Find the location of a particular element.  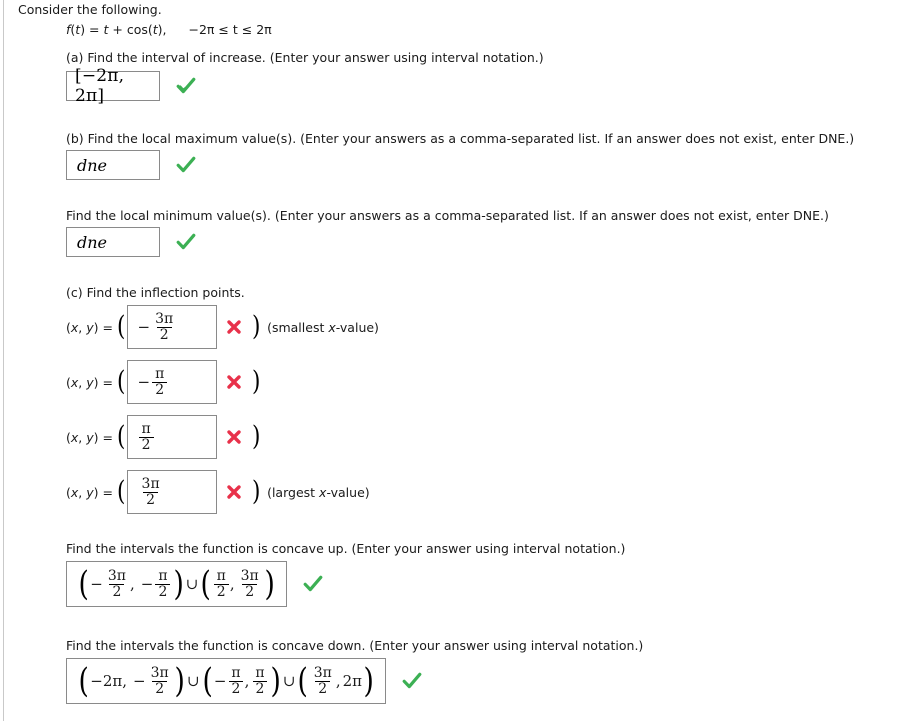

part-c-prompt: (c) Find the inflection points. is located at coordinates (155, 292).